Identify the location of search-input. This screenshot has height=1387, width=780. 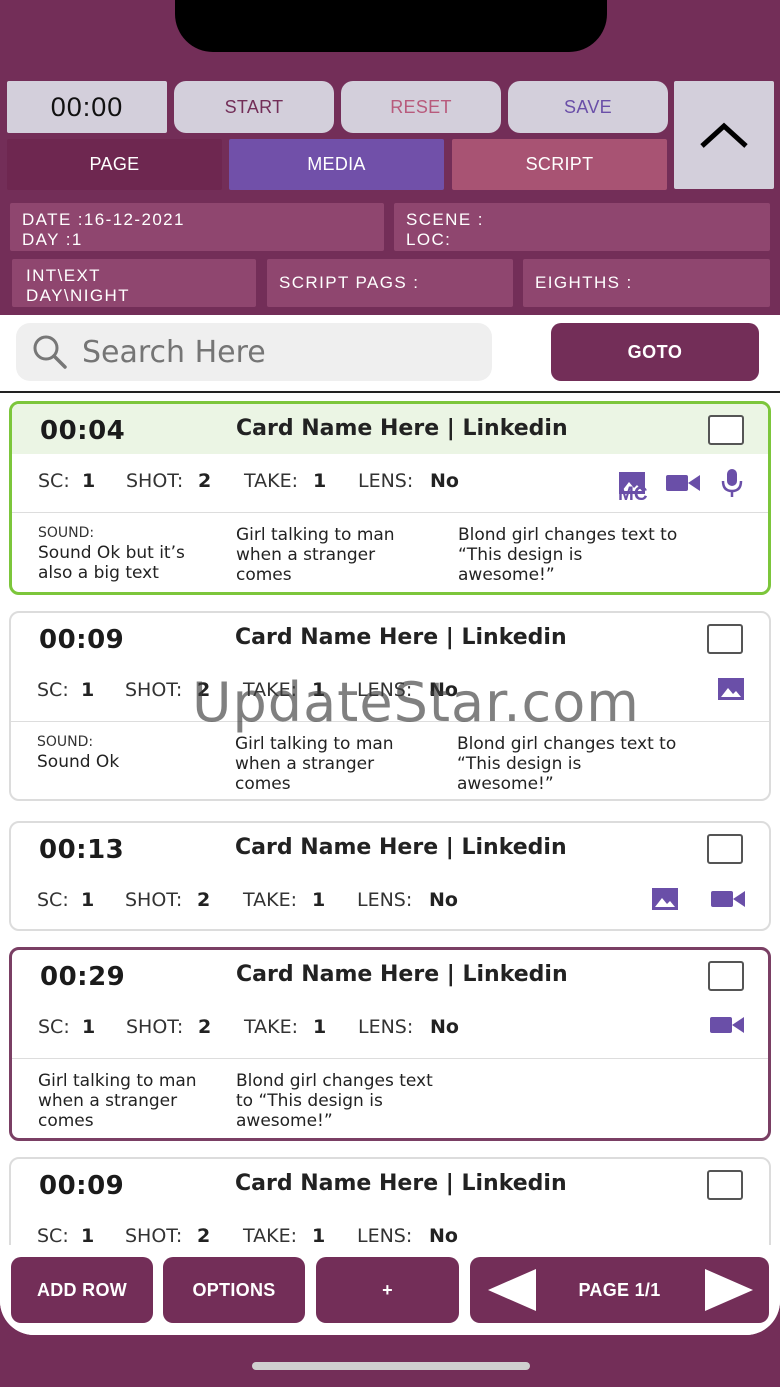
(282, 352).